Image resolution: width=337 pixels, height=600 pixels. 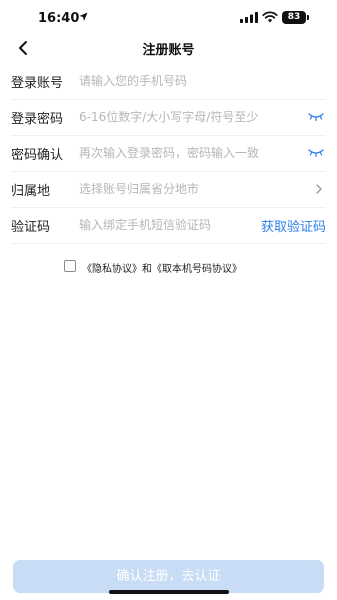 What do you see at coordinates (169, 592) in the screenshot?
I see `home-indicator` at bounding box center [169, 592].